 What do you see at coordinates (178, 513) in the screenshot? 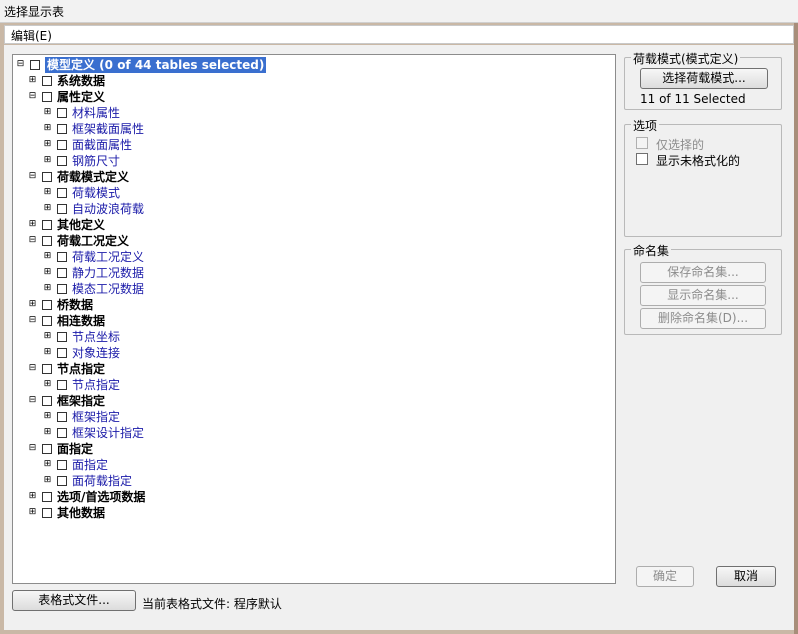
I see `tree-group-row: ⊞ 其他数据` at bounding box center [178, 513].